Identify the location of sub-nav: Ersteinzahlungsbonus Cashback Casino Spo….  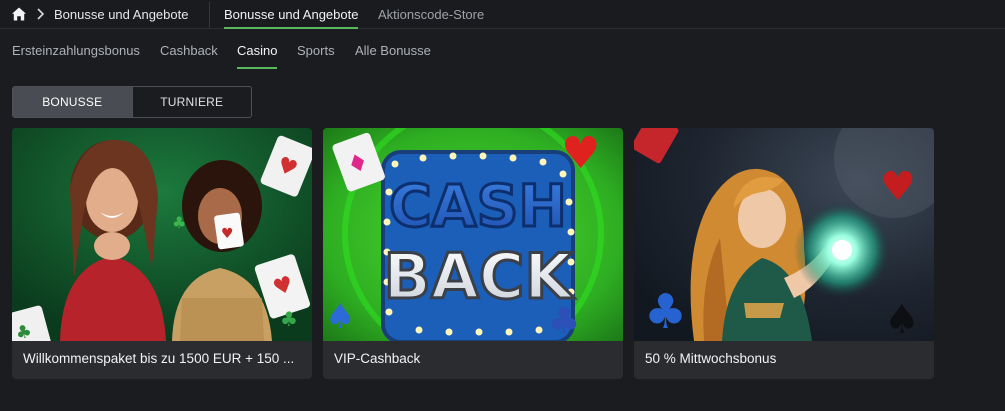
(502, 50).